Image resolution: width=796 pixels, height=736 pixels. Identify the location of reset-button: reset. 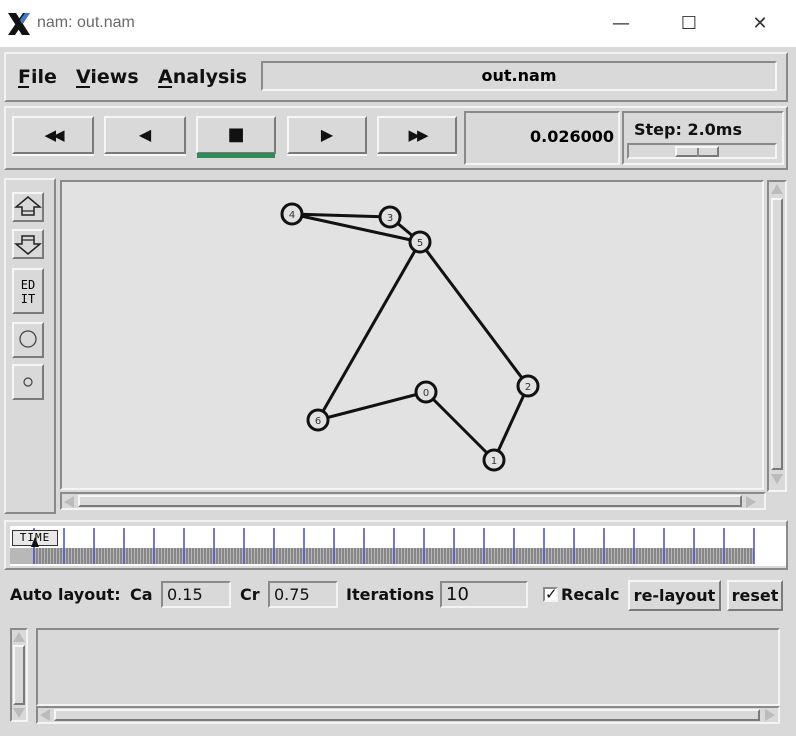
(755, 595).